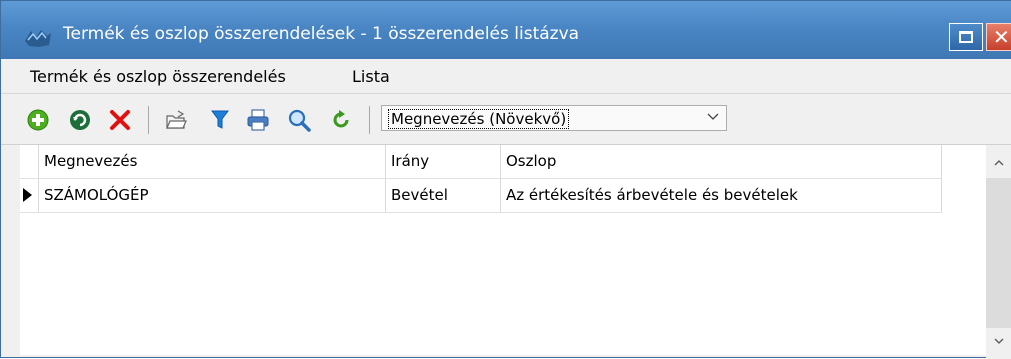 This screenshot has width=1011, height=359. I want to click on maximize-button, so click(966, 37).